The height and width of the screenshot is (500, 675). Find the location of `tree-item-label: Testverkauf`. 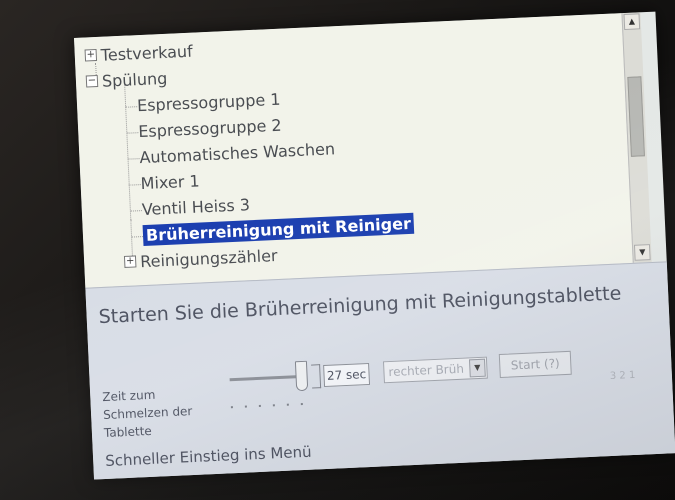

tree-item-label: Testverkauf is located at coordinates (147, 53).